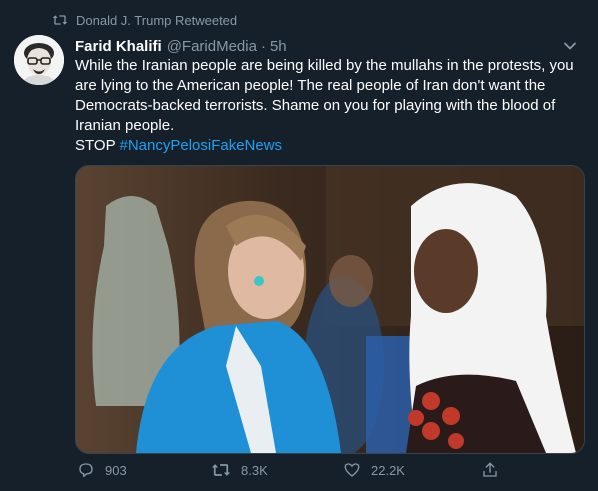 Image resolution: width=598 pixels, height=491 pixels. I want to click on author-handle: @FaridMedia, so click(212, 46).